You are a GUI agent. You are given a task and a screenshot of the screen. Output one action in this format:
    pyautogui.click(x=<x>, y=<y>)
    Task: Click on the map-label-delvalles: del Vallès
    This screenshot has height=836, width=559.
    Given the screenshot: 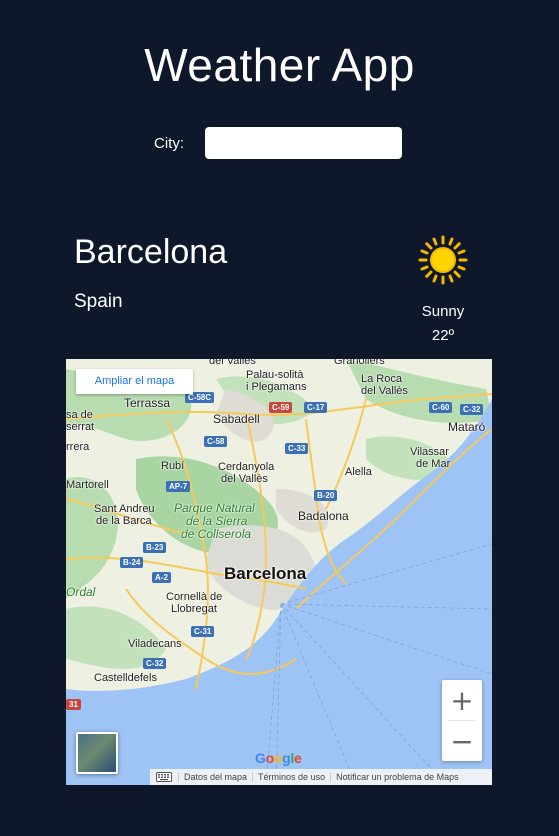 What is the action you would take?
    pyautogui.click(x=384, y=391)
    